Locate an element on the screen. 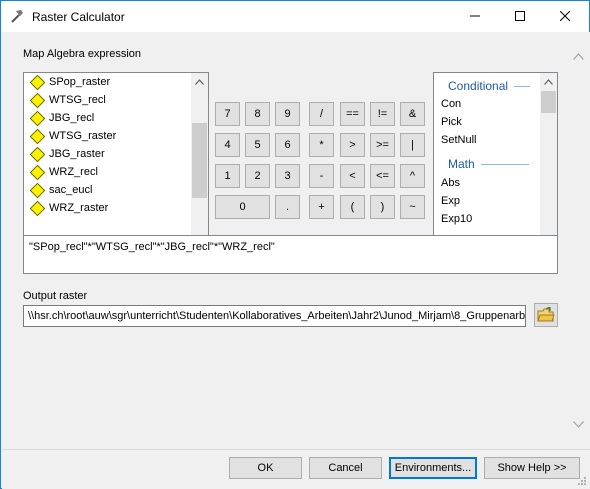  calc-button-9: 9 is located at coordinates (287, 114).